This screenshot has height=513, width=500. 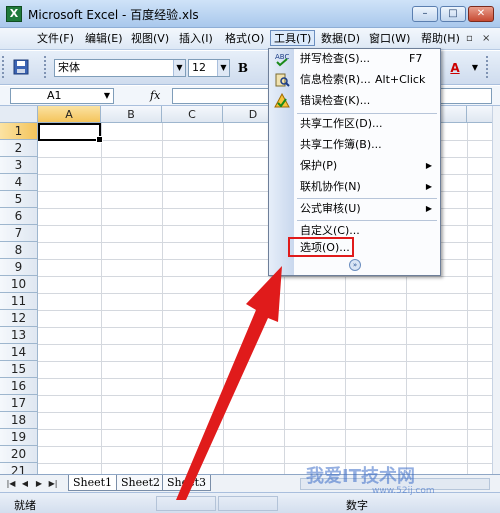 I want to click on row-header: 15, so click(x=19, y=369).